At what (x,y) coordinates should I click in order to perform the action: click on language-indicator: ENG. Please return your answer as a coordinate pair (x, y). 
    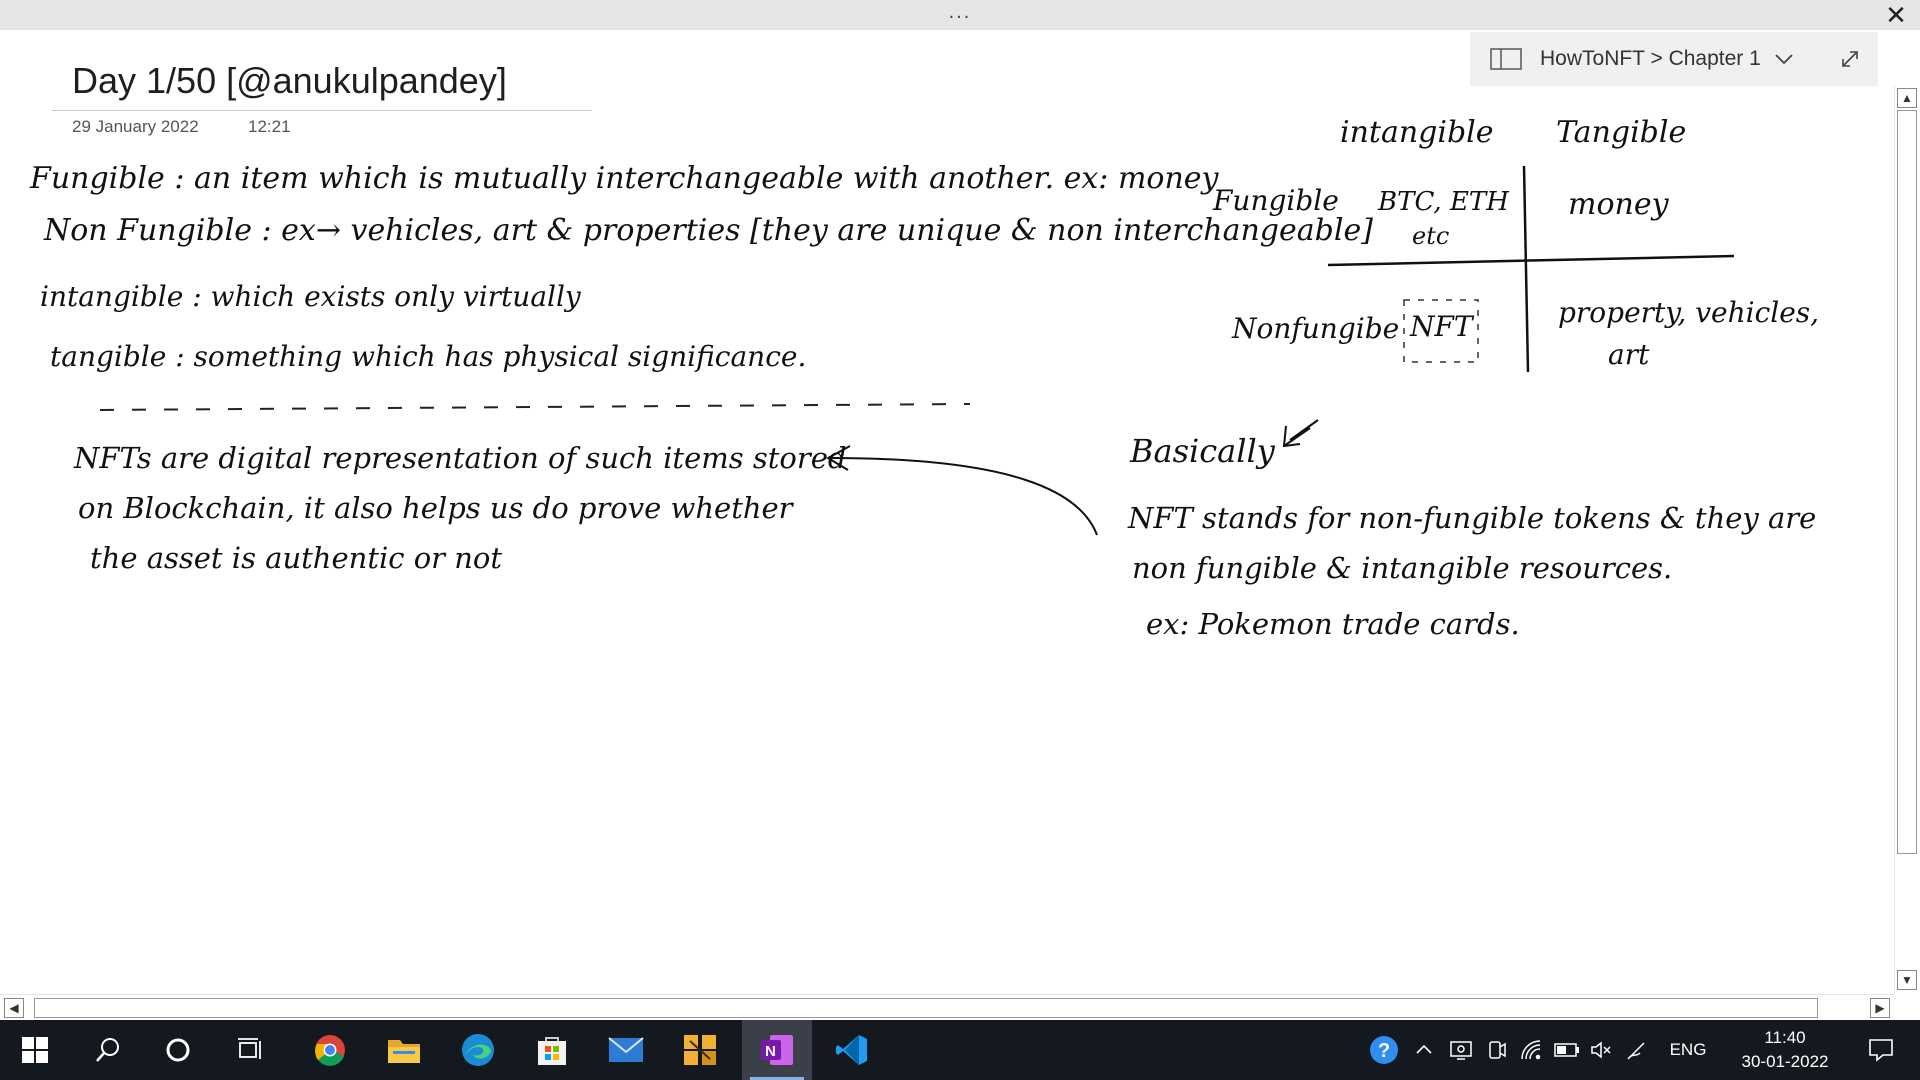
    Looking at the image, I should click on (1688, 1050).